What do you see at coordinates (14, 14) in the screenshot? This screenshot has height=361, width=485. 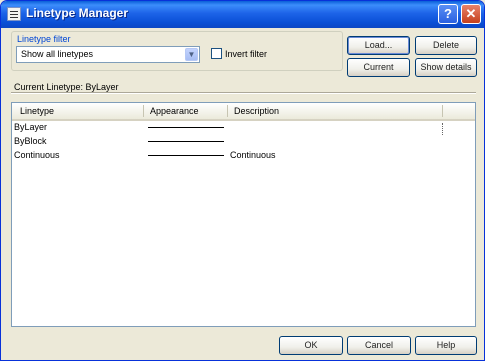 I see `app-icon` at bounding box center [14, 14].